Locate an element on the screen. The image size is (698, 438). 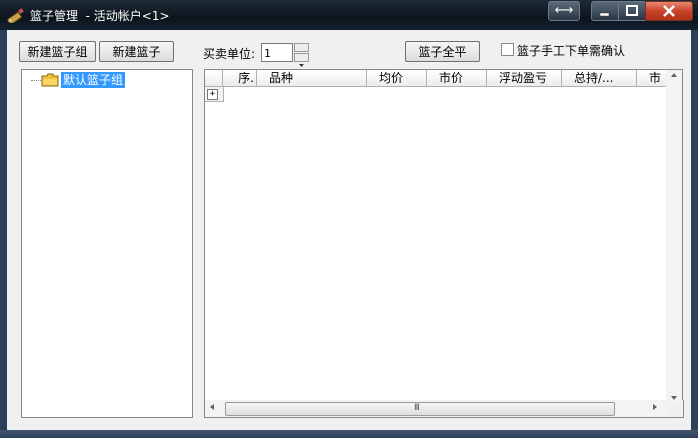
manual-confirm-label: 篮子手工下单需确认 is located at coordinates (571, 51).